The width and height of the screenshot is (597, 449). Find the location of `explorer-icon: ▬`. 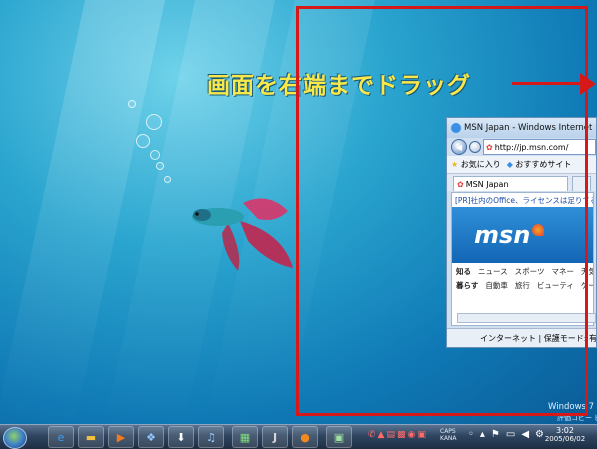

explorer-icon: ▬ is located at coordinates (91, 437).